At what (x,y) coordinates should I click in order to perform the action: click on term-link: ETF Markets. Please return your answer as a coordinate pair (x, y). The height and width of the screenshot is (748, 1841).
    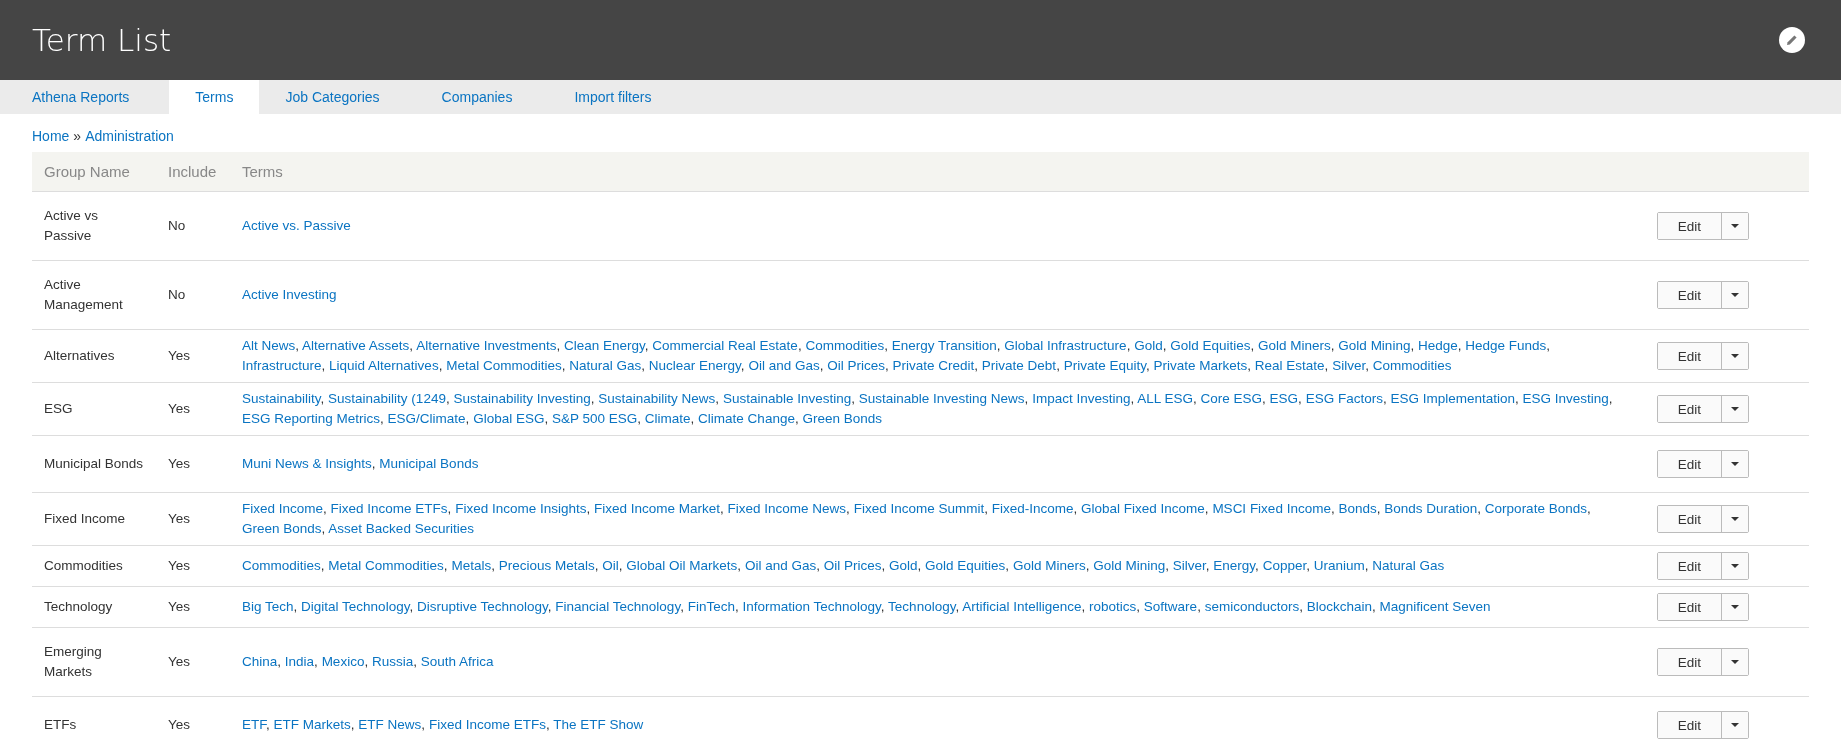
    Looking at the image, I should click on (312, 724).